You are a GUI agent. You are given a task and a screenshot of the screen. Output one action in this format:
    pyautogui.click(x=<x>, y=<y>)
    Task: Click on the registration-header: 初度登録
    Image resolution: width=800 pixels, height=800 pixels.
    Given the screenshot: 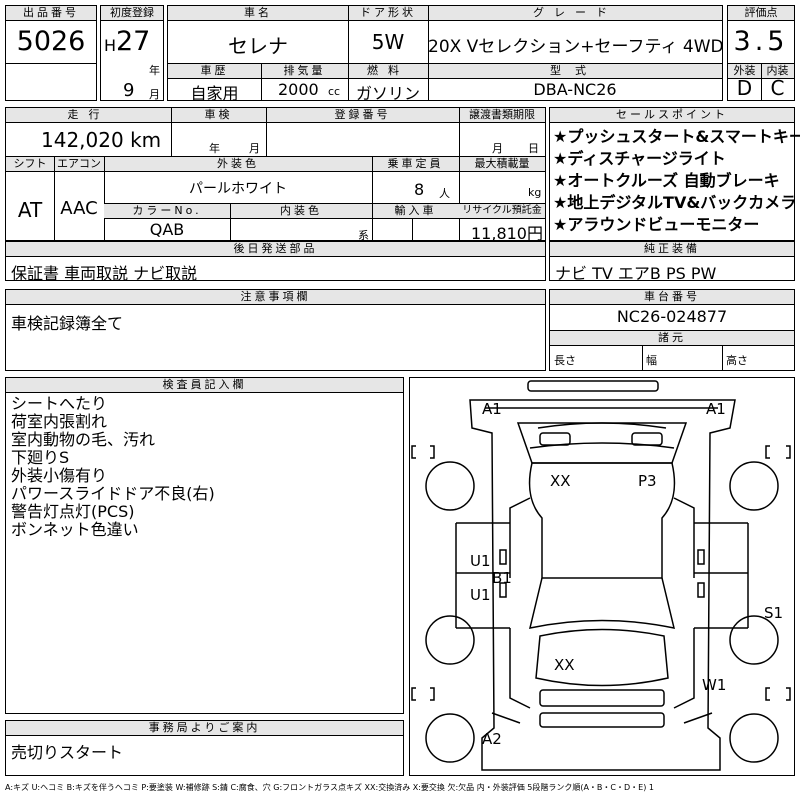 What is the action you would take?
    pyautogui.click(x=132, y=13)
    